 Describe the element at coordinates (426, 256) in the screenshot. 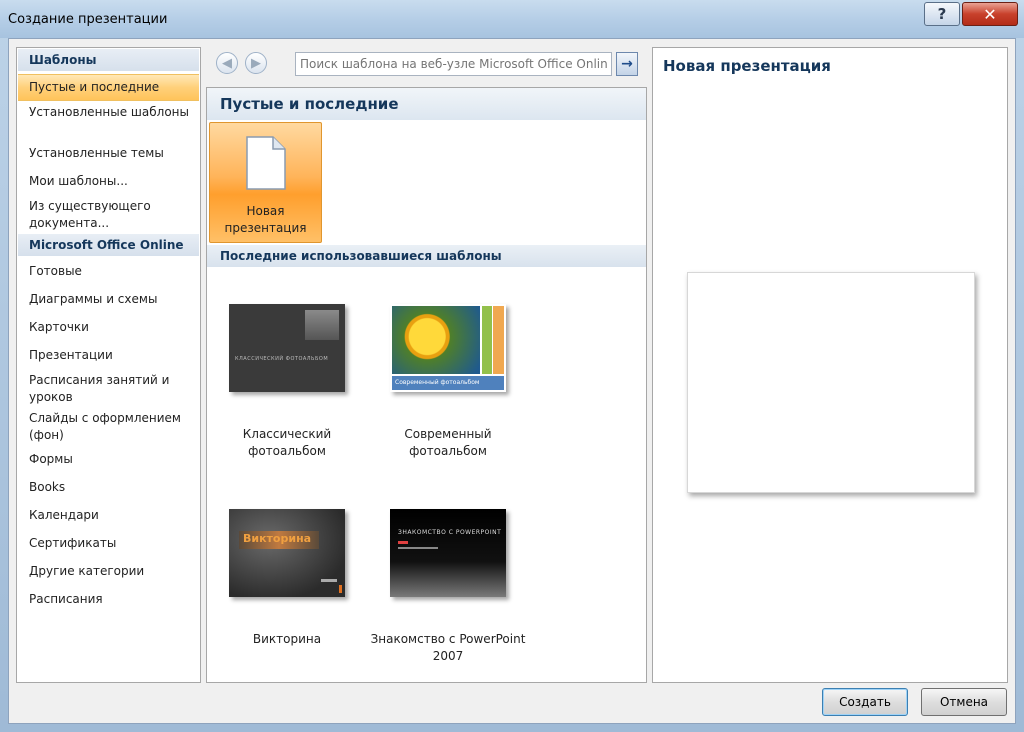

I see `recent-templates-header: Последние использовавшиеся шаблоны` at that location.